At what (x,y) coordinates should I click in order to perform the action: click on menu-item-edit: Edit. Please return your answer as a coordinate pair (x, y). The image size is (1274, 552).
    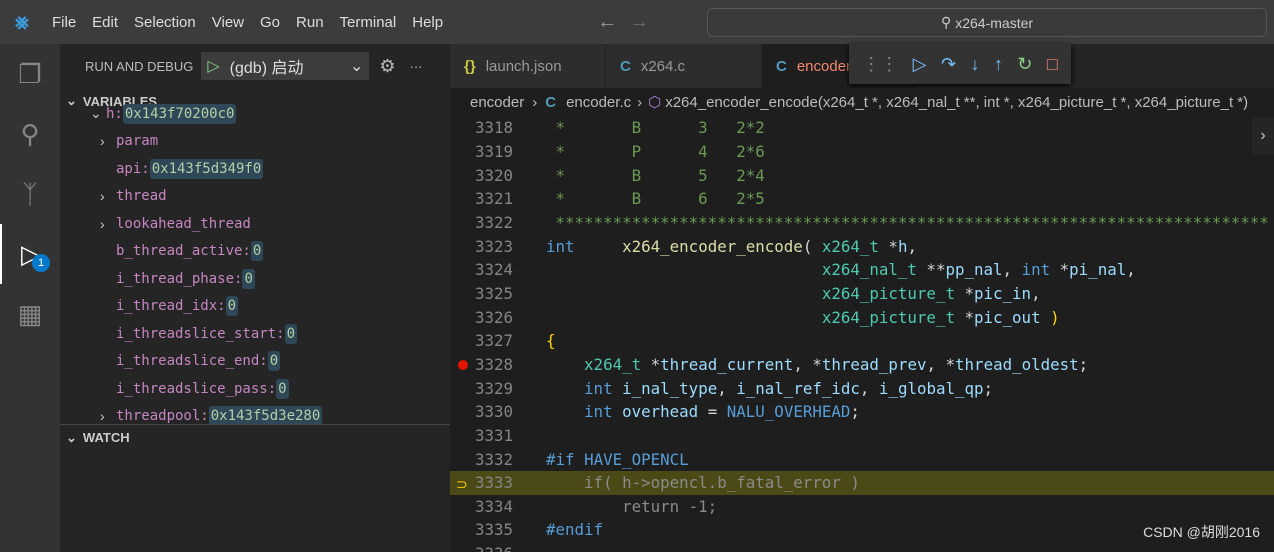
    Looking at the image, I should click on (105, 22).